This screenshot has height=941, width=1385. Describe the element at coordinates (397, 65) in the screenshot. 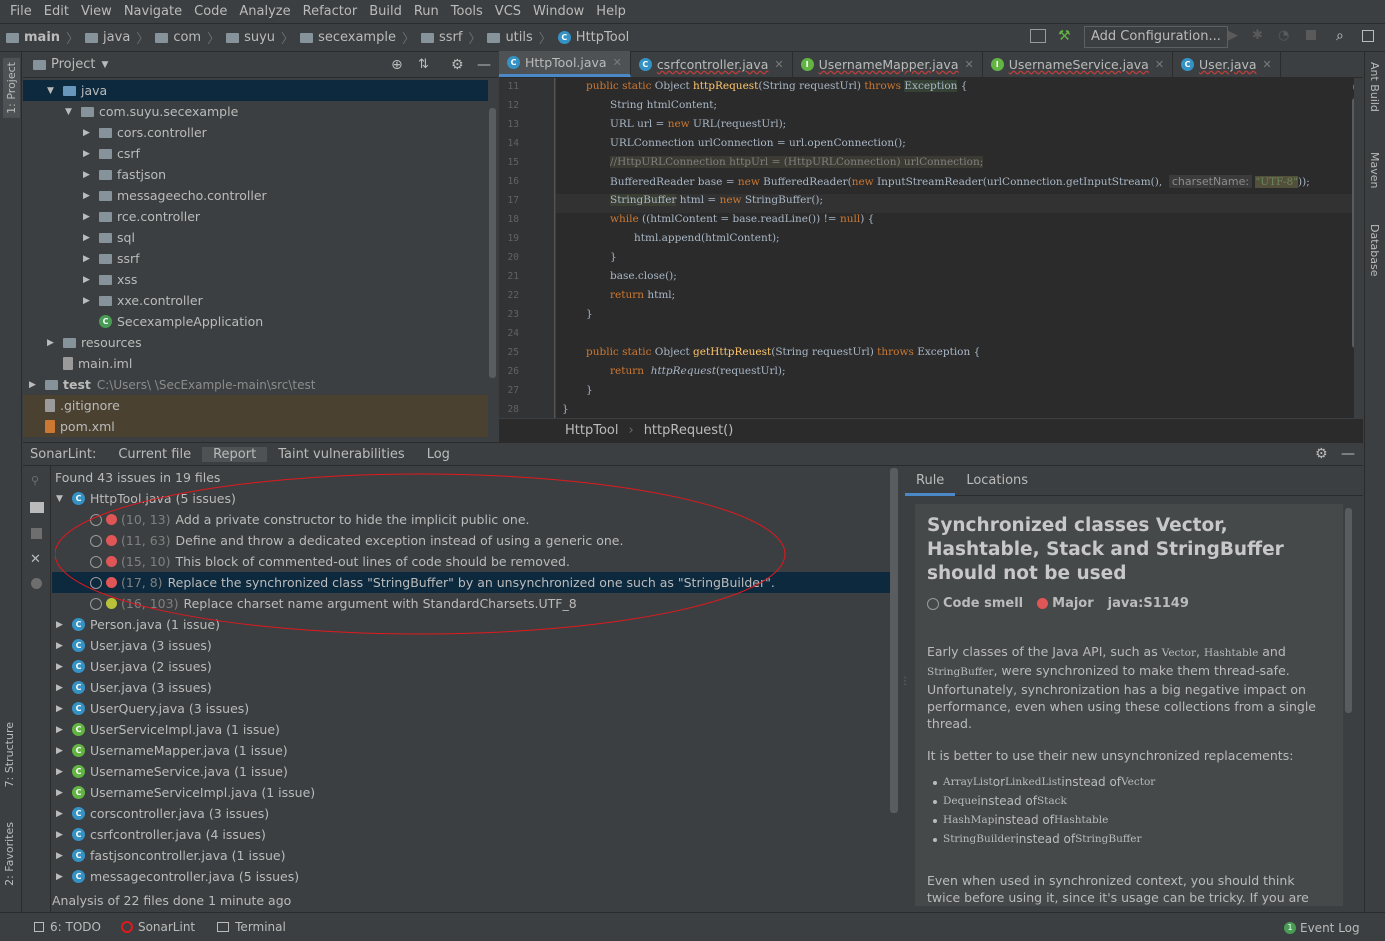

I see `locate-icon: ⊕` at that location.